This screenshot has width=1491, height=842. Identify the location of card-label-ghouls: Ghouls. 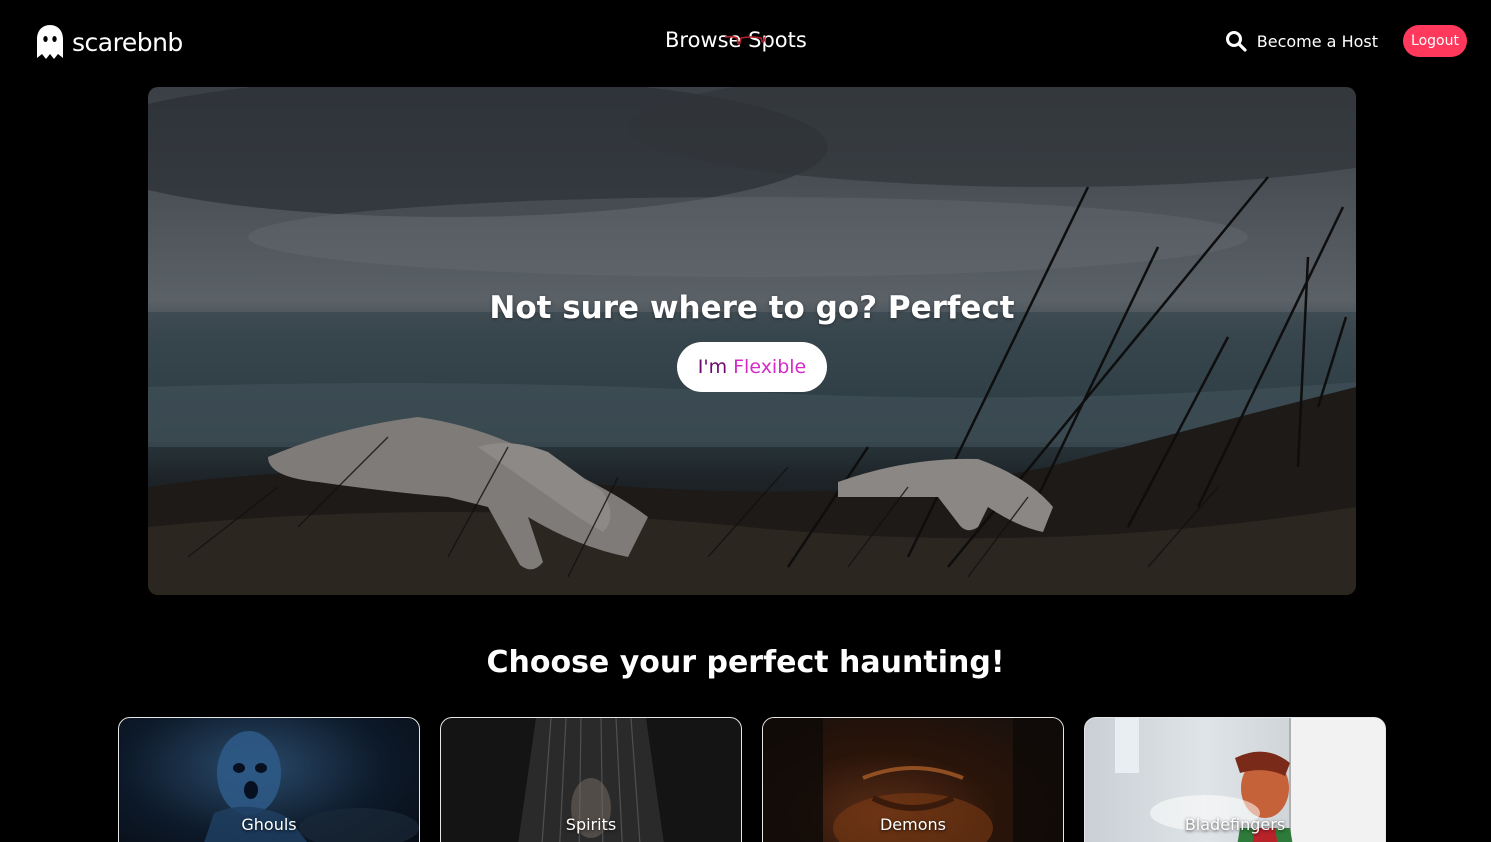
(269, 824).